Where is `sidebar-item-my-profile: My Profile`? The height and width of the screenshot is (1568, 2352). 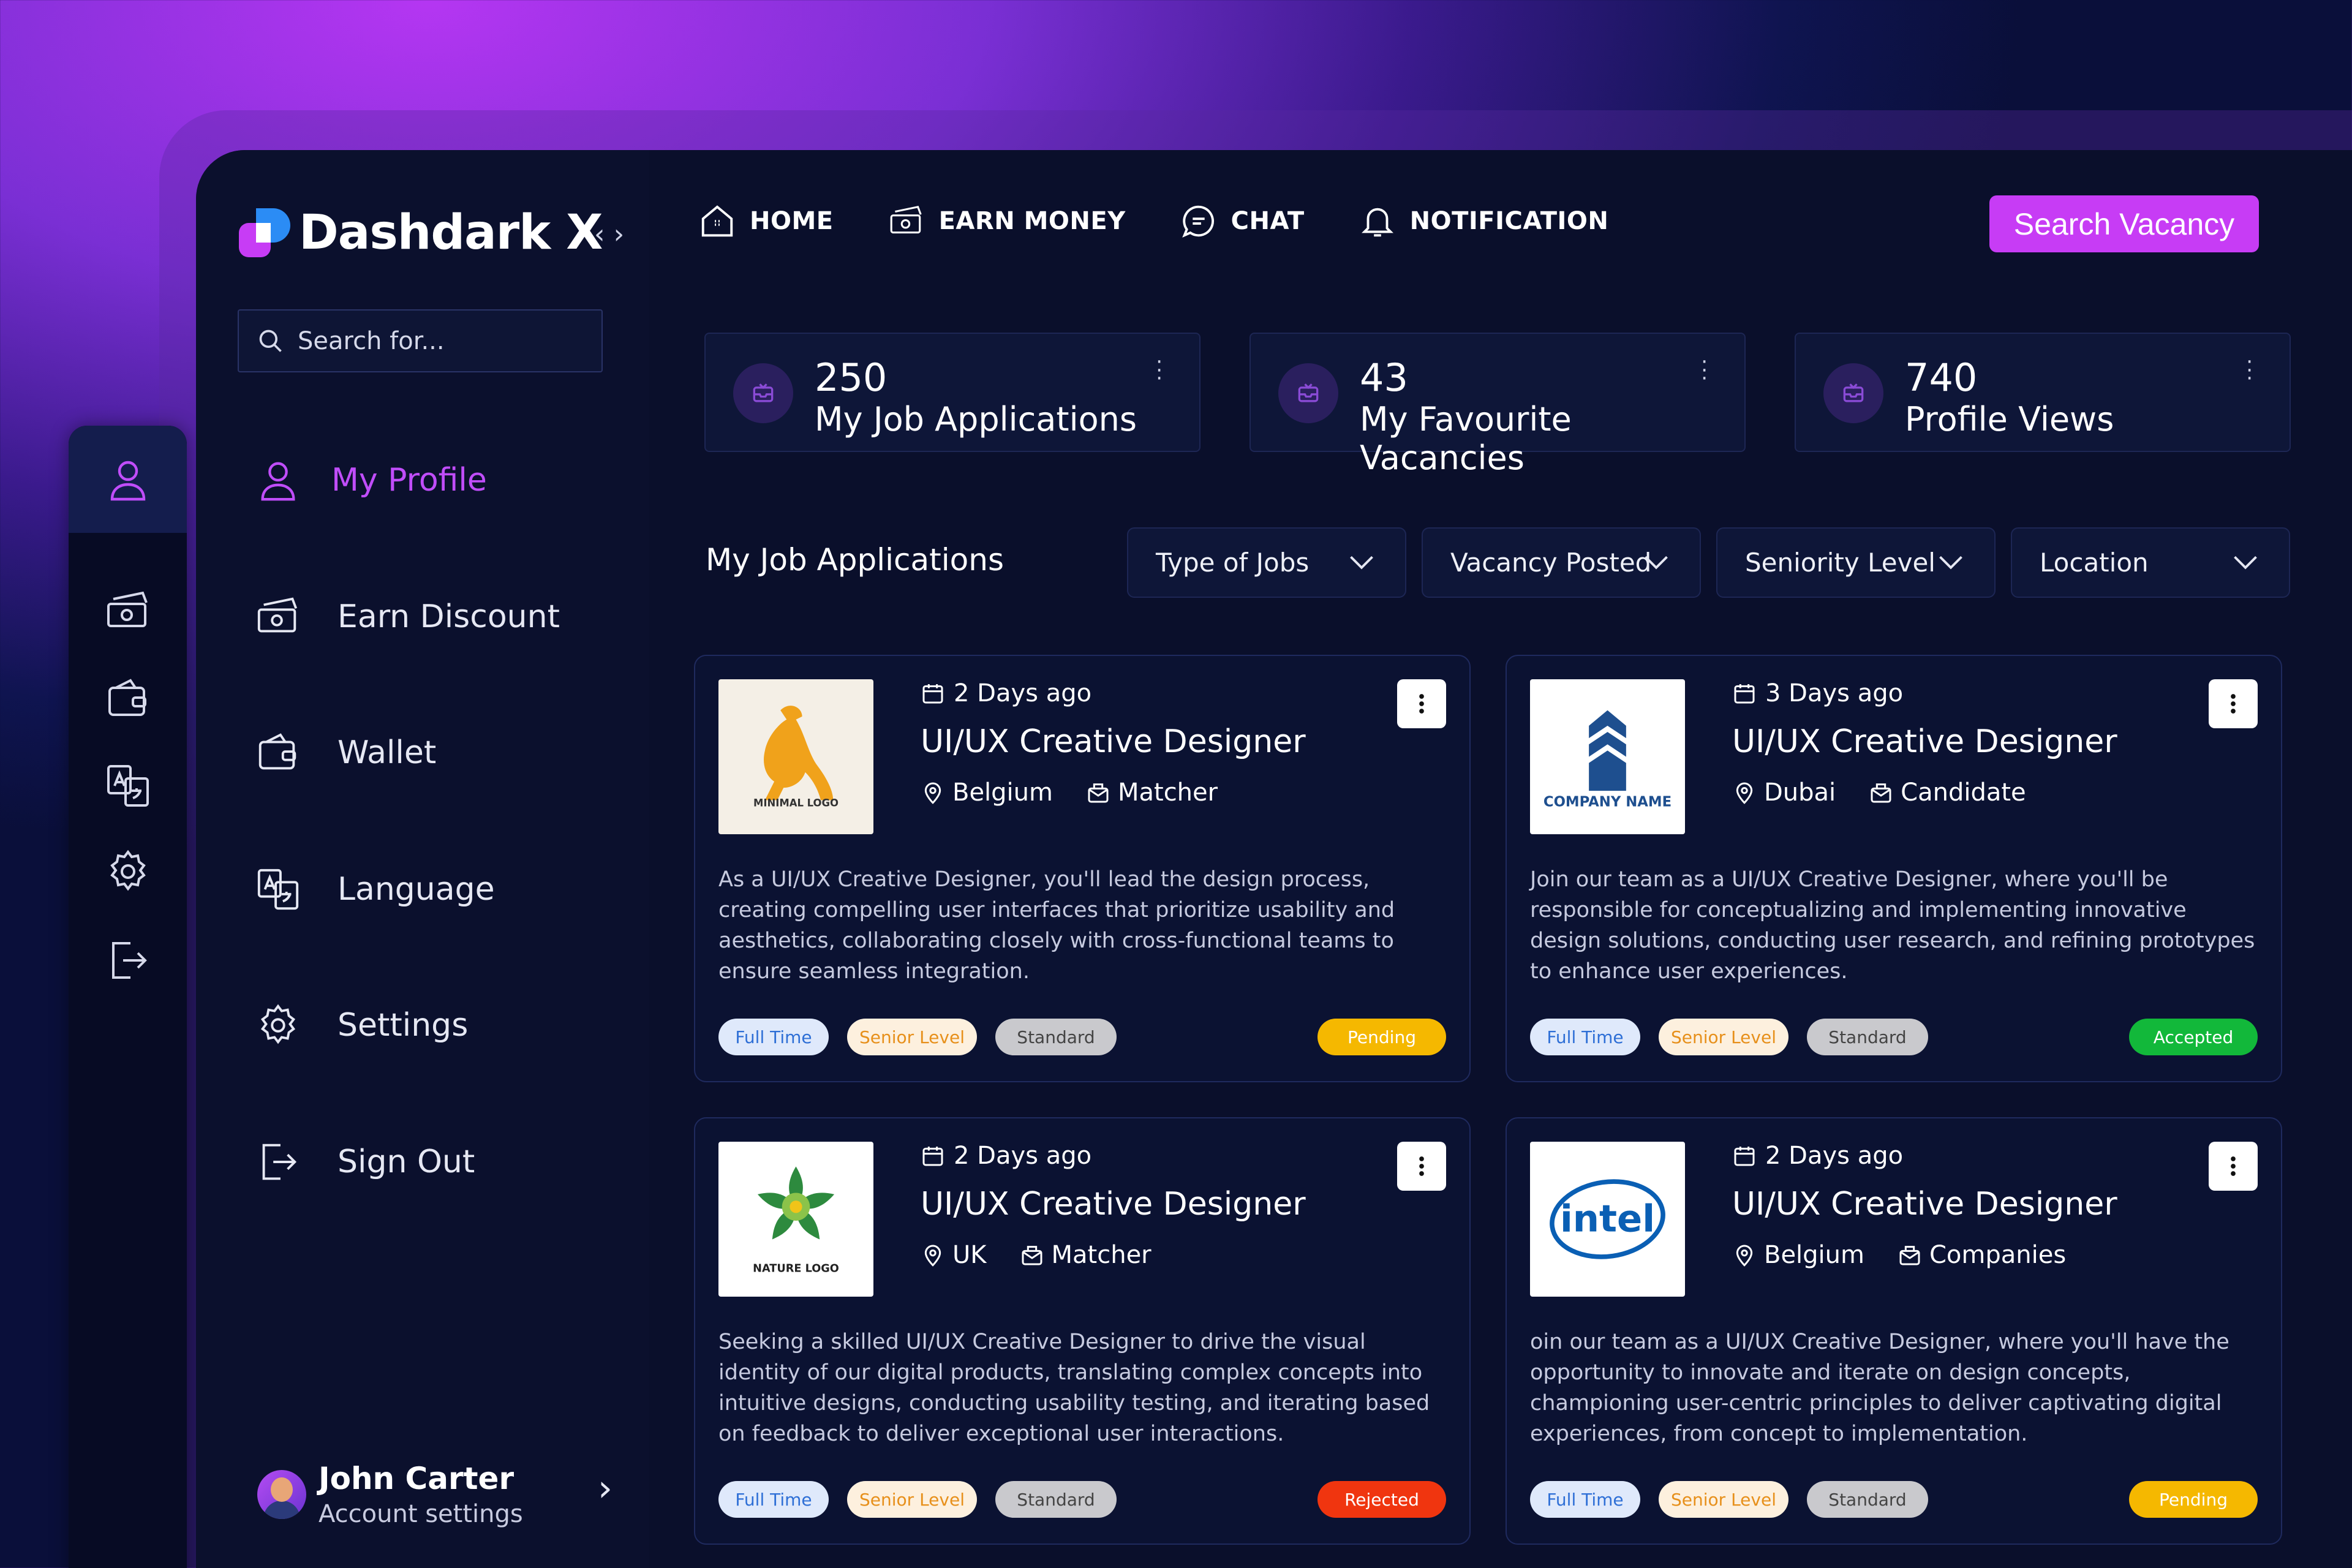 sidebar-item-my-profile: My Profile is located at coordinates (371, 480).